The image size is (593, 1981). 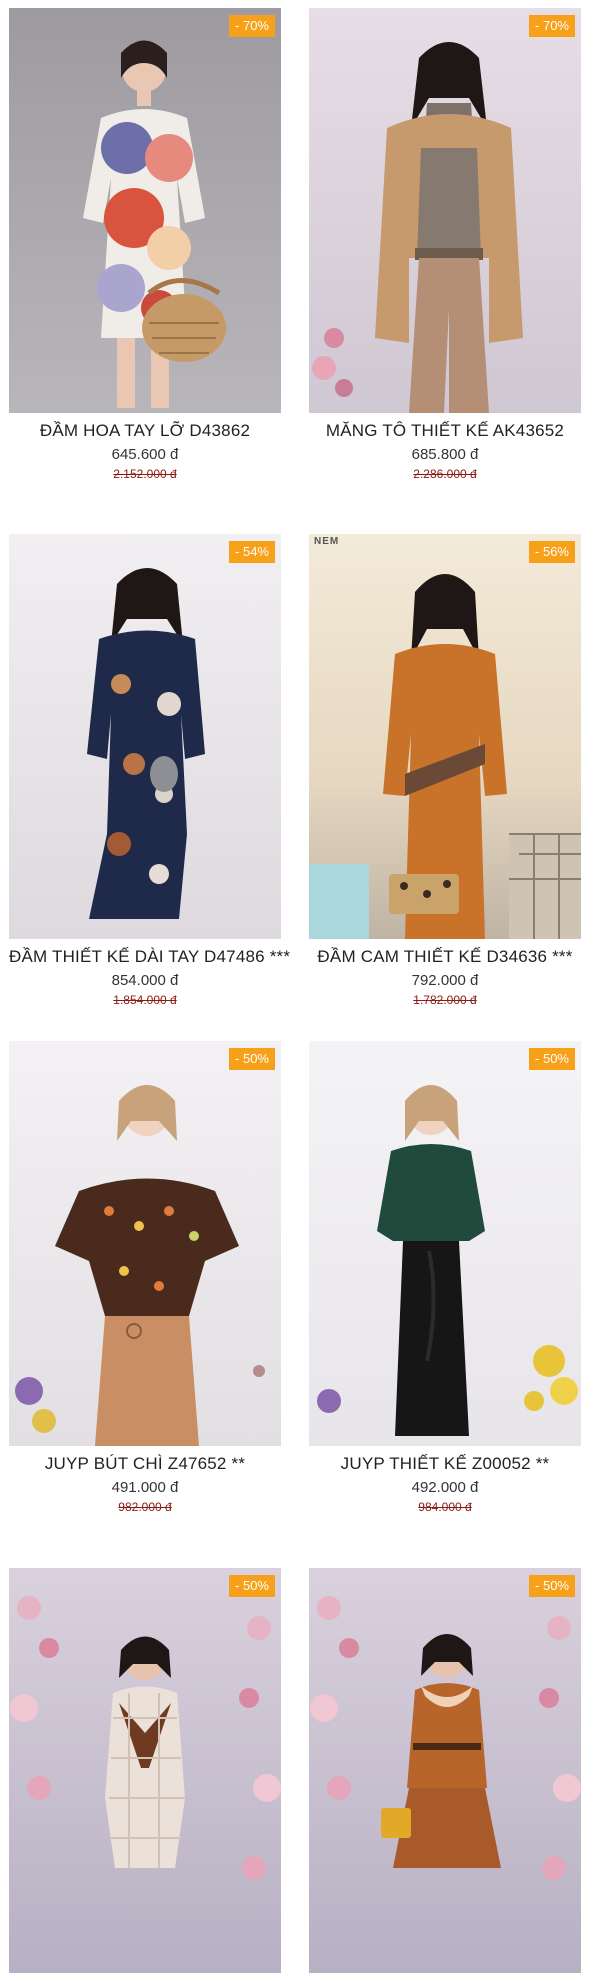 I want to click on product-old-price: 1.854.000 đ, so click(x=145, y=1000).